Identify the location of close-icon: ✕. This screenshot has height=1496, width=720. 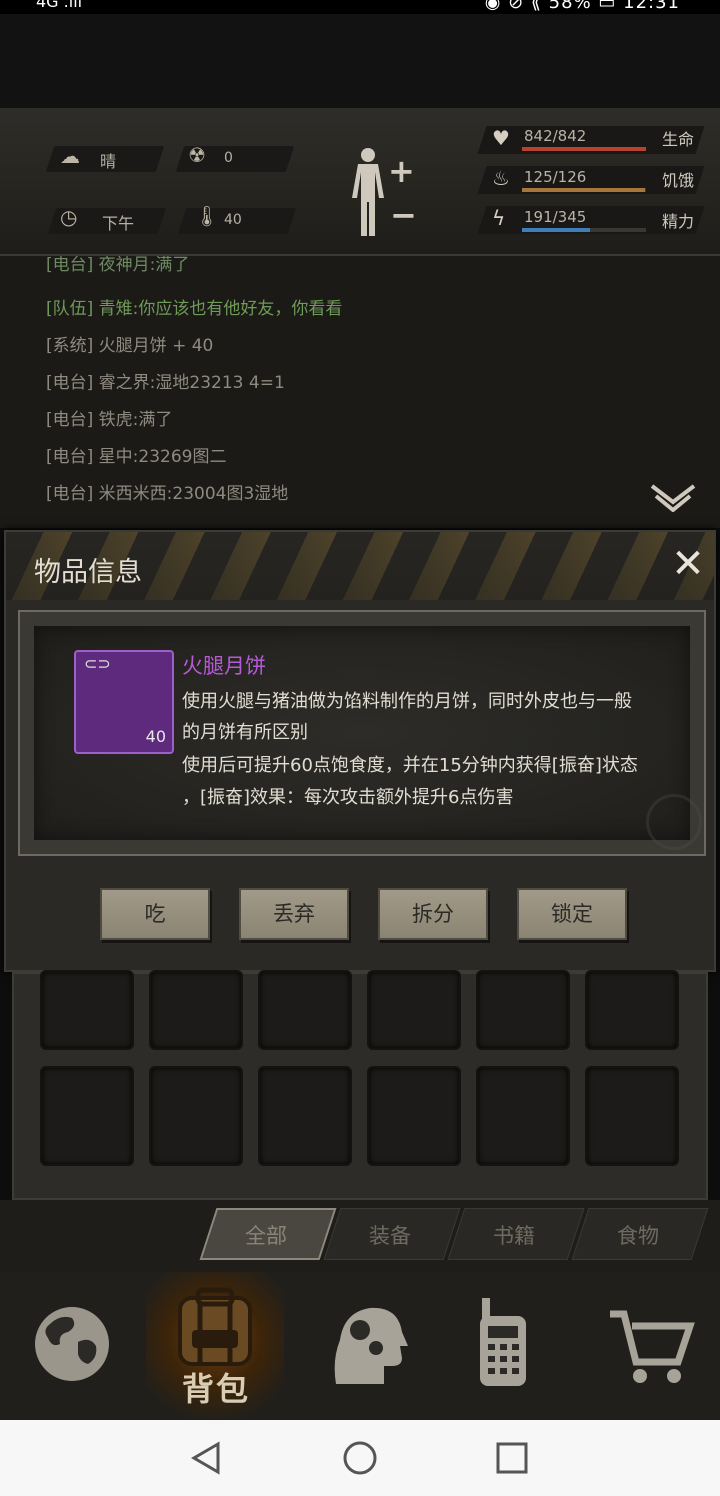
(688, 564).